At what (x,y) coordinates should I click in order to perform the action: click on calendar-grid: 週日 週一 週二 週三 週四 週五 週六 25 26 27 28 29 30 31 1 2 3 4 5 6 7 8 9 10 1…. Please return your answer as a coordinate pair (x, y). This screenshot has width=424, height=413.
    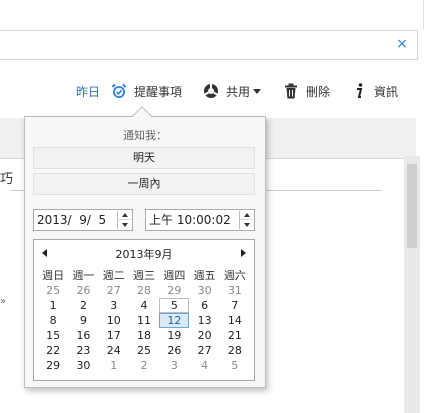
    Looking at the image, I should click on (144, 320).